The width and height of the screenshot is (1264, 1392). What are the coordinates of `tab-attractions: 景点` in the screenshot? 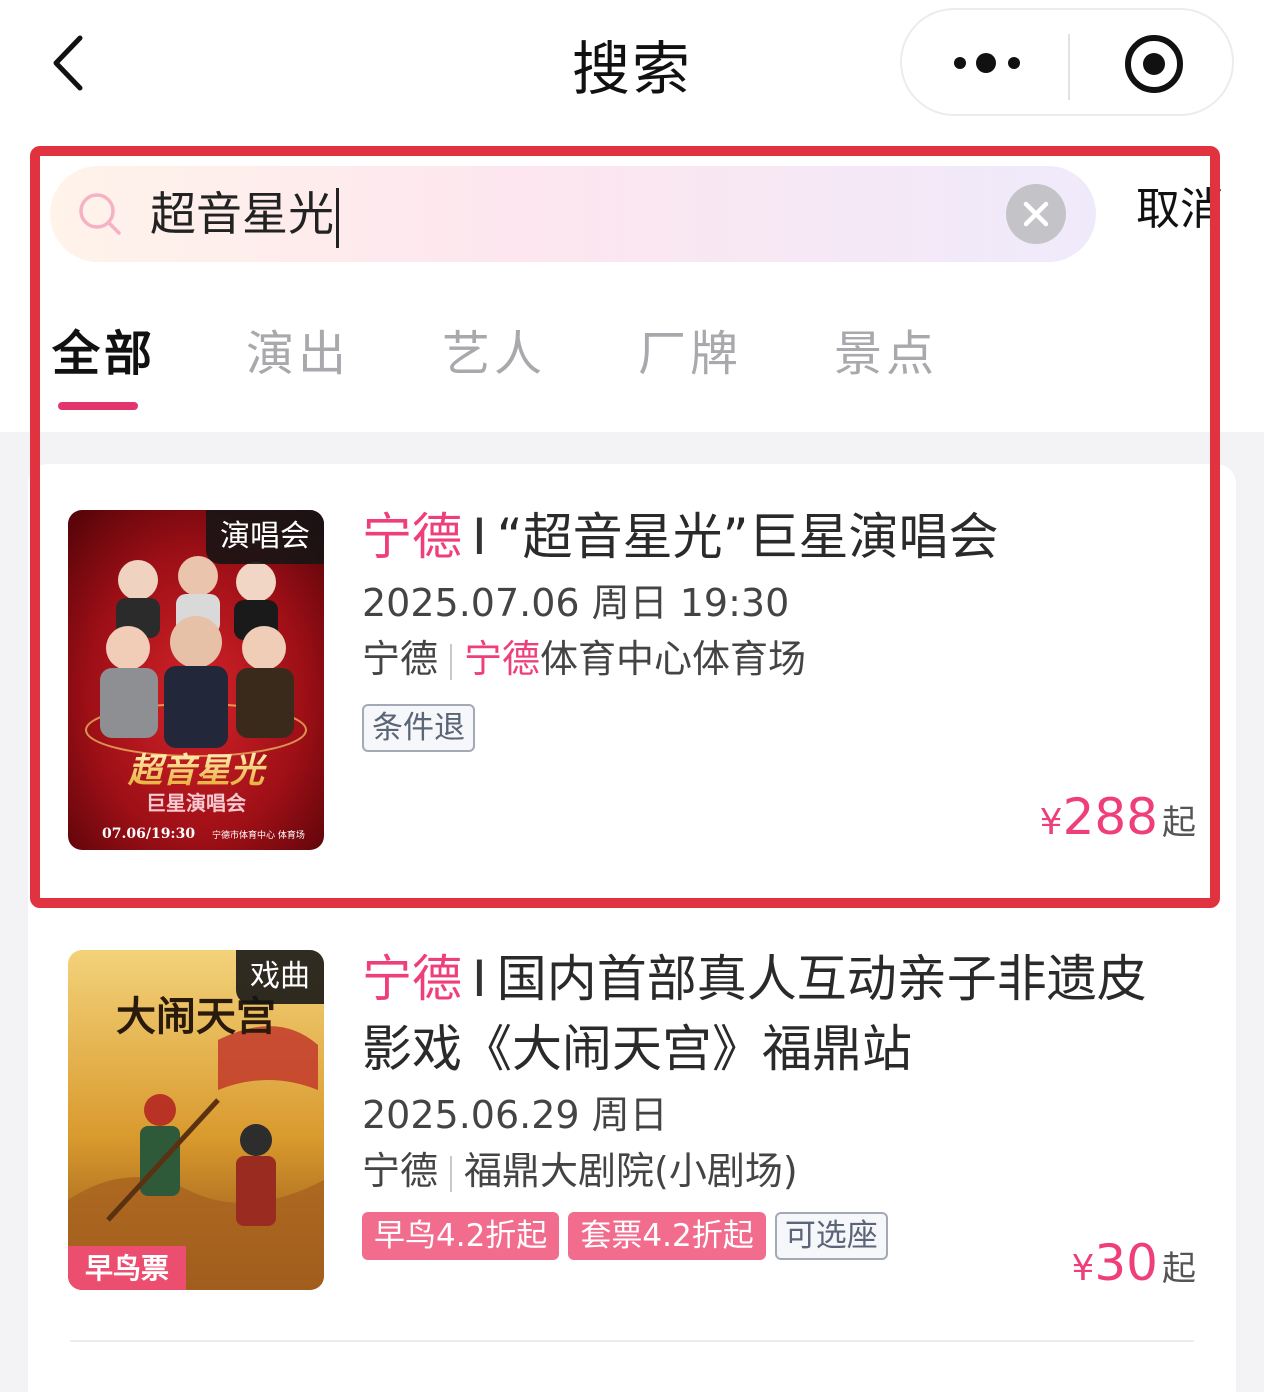 It's located at (886, 349).